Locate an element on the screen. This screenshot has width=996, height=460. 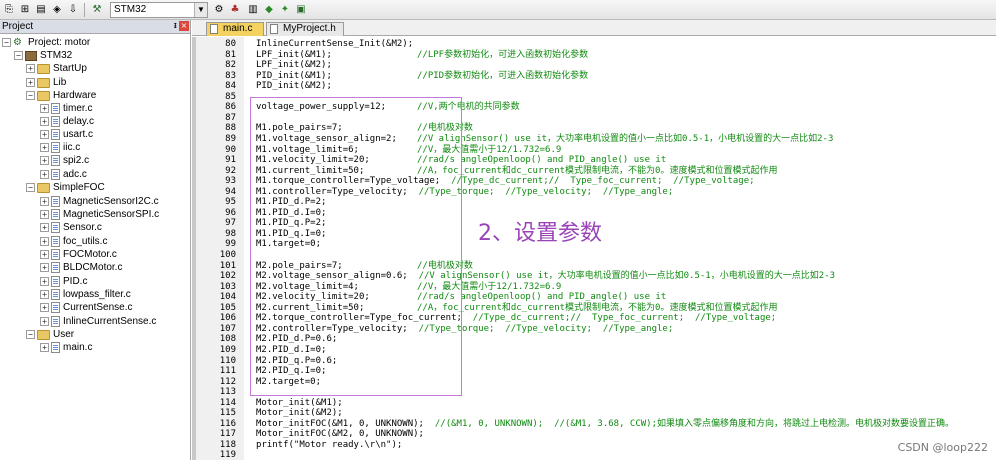
pin-icon: ᵻ is located at coordinates (175, 26).